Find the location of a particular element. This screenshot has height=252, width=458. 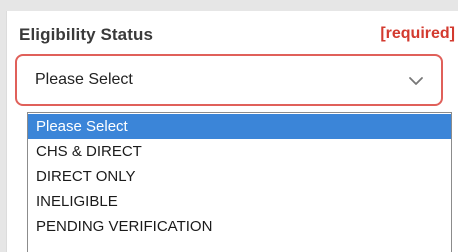

select-current-value: Please Select is located at coordinates (84, 79).